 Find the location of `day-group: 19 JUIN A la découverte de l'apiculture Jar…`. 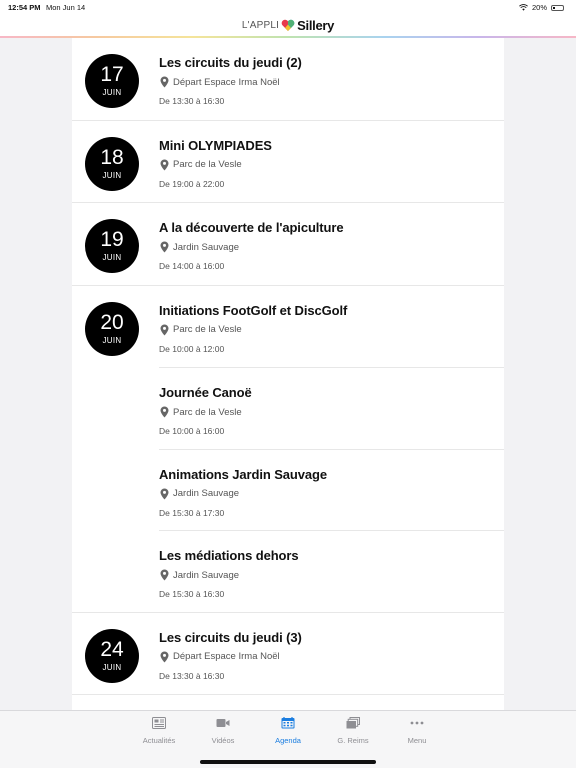

day-group: 19 JUIN A la découverte de l'apiculture Jar… is located at coordinates (288, 244).